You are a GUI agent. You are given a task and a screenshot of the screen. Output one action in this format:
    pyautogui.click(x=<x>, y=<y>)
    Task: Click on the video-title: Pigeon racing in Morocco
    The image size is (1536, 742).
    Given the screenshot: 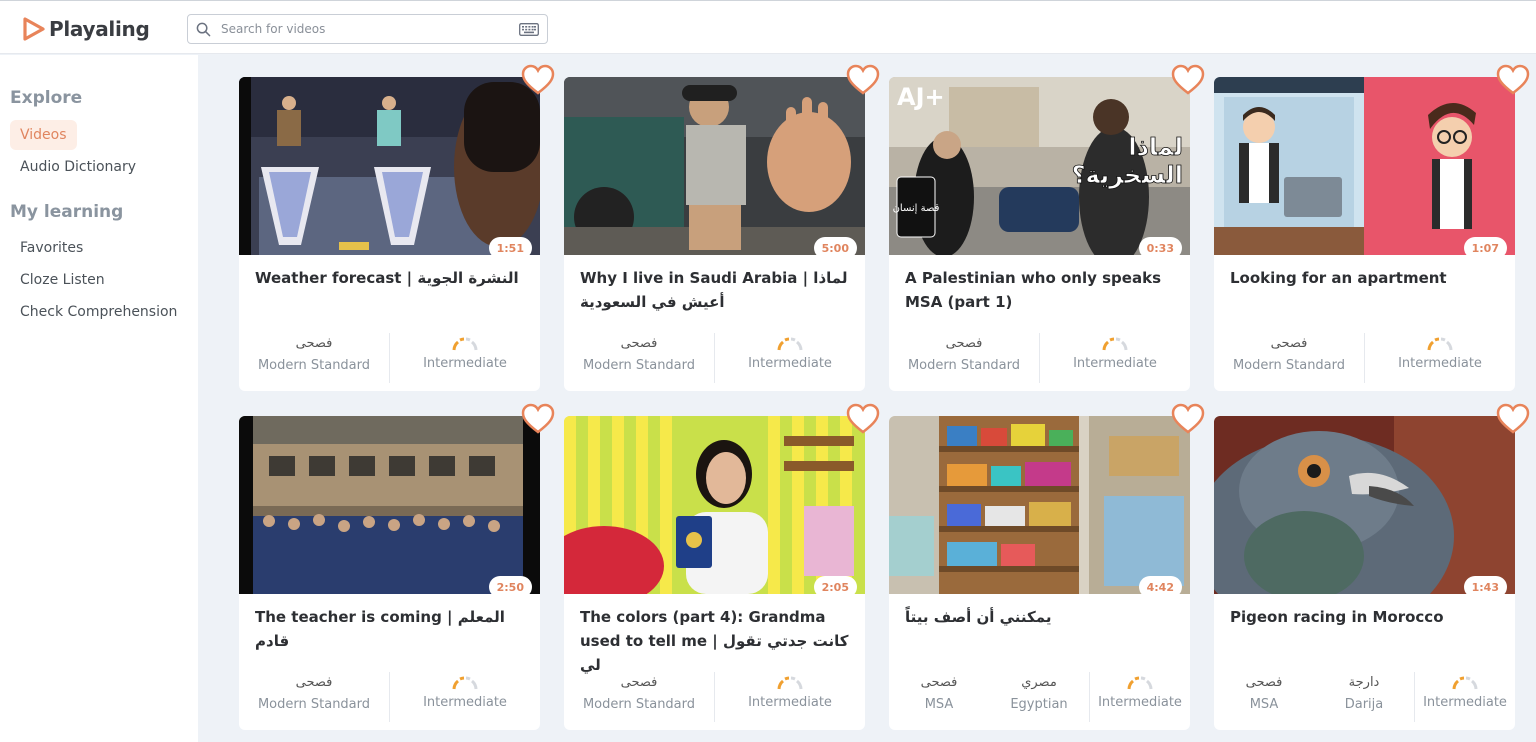 What is the action you would take?
    pyautogui.click(x=1366, y=617)
    